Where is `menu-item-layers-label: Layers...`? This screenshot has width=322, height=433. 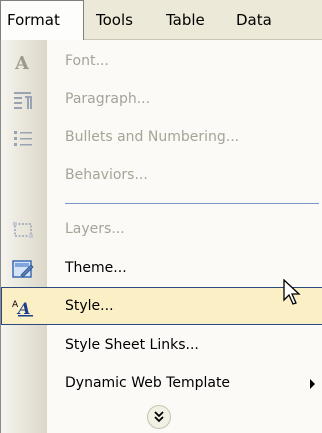 menu-item-layers-label: Layers... is located at coordinates (95, 229).